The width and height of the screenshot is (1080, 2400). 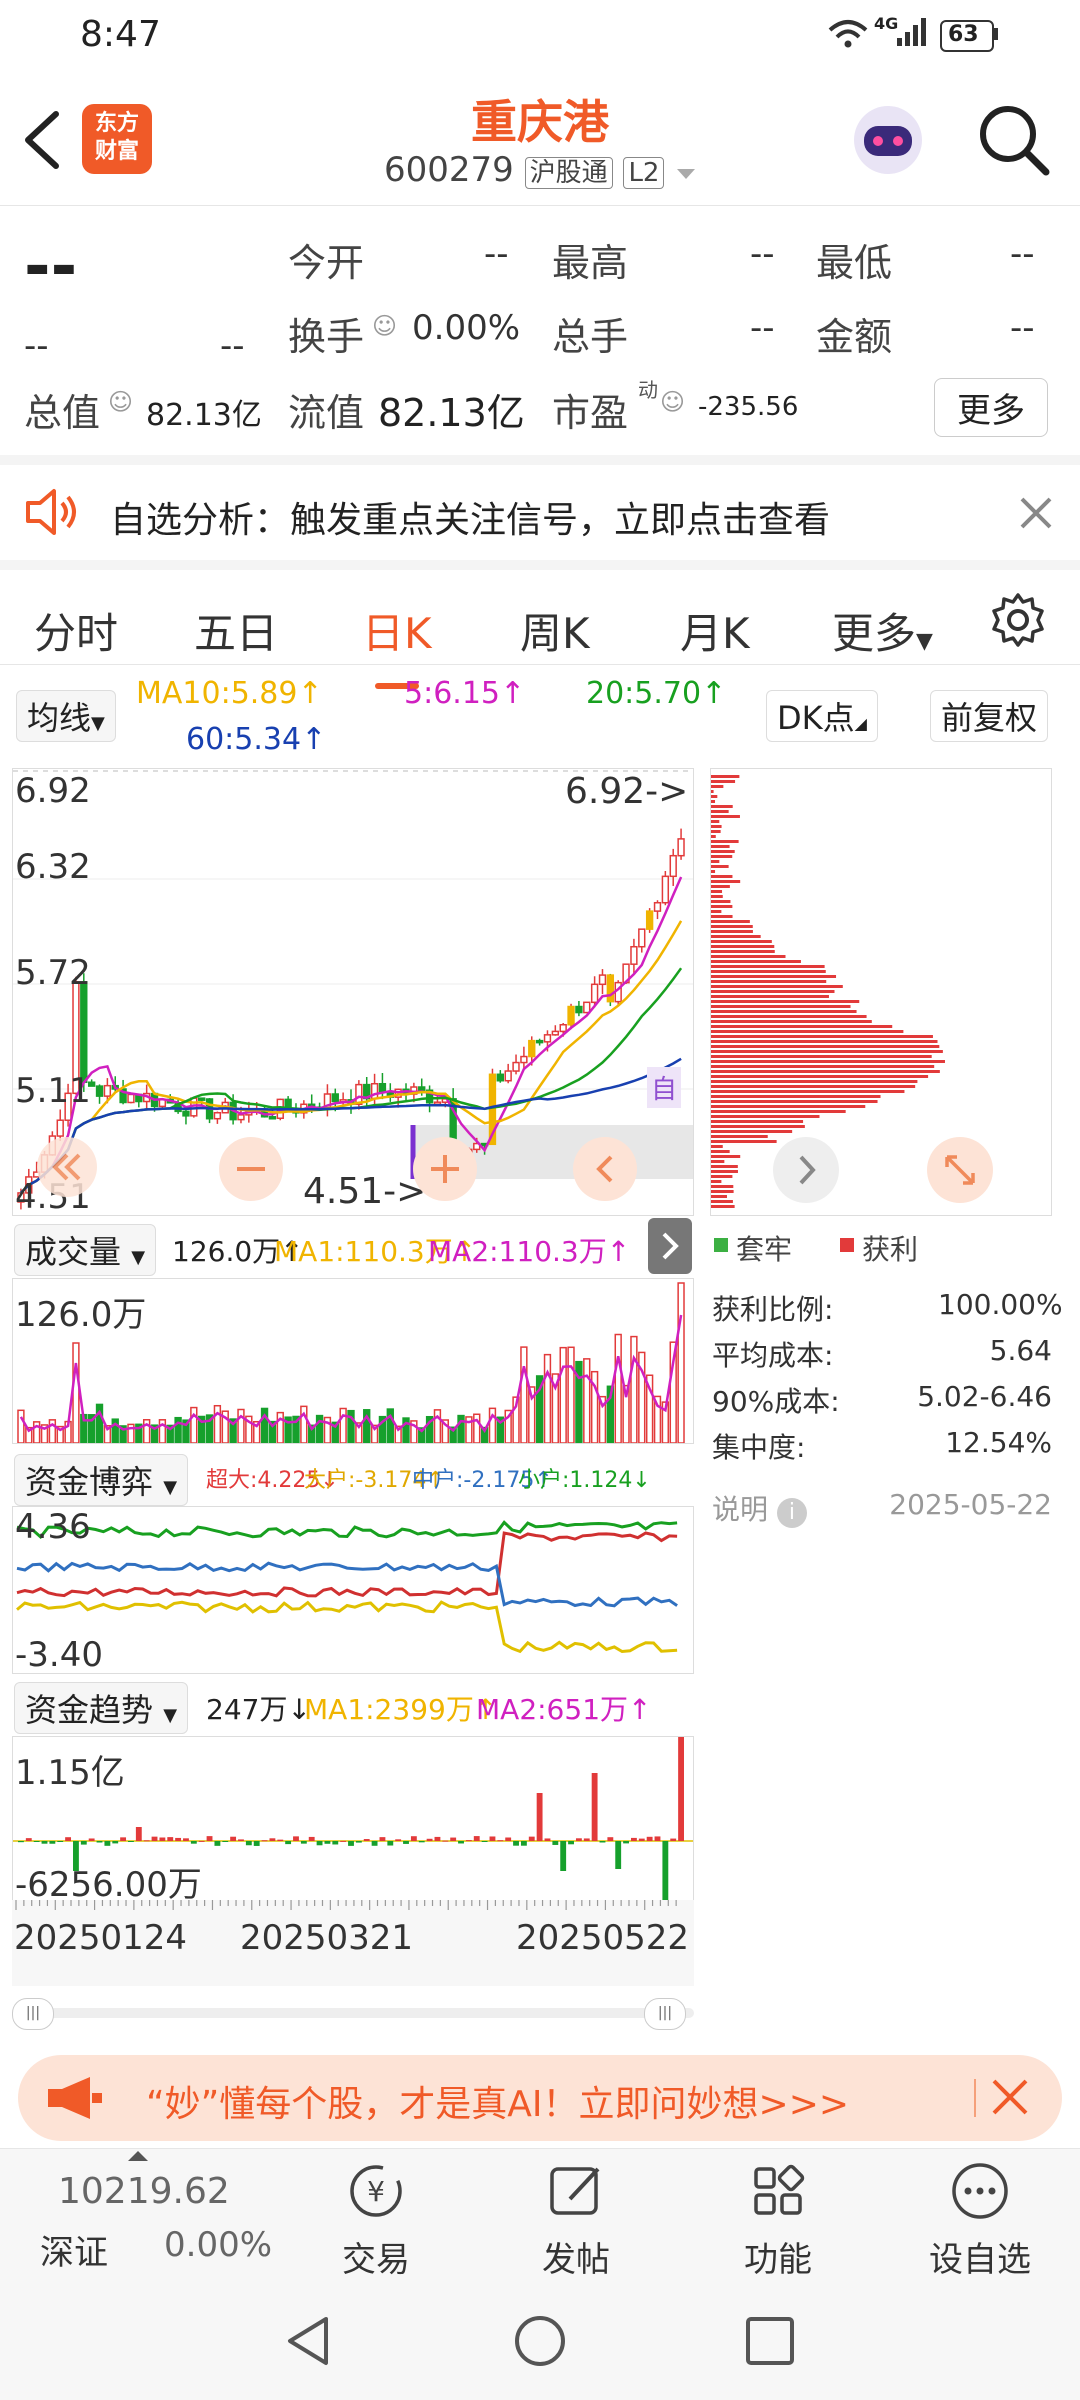 What do you see at coordinates (770, 2341) in the screenshot?
I see `nav-recents-icon` at bounding box center [770, 2341].